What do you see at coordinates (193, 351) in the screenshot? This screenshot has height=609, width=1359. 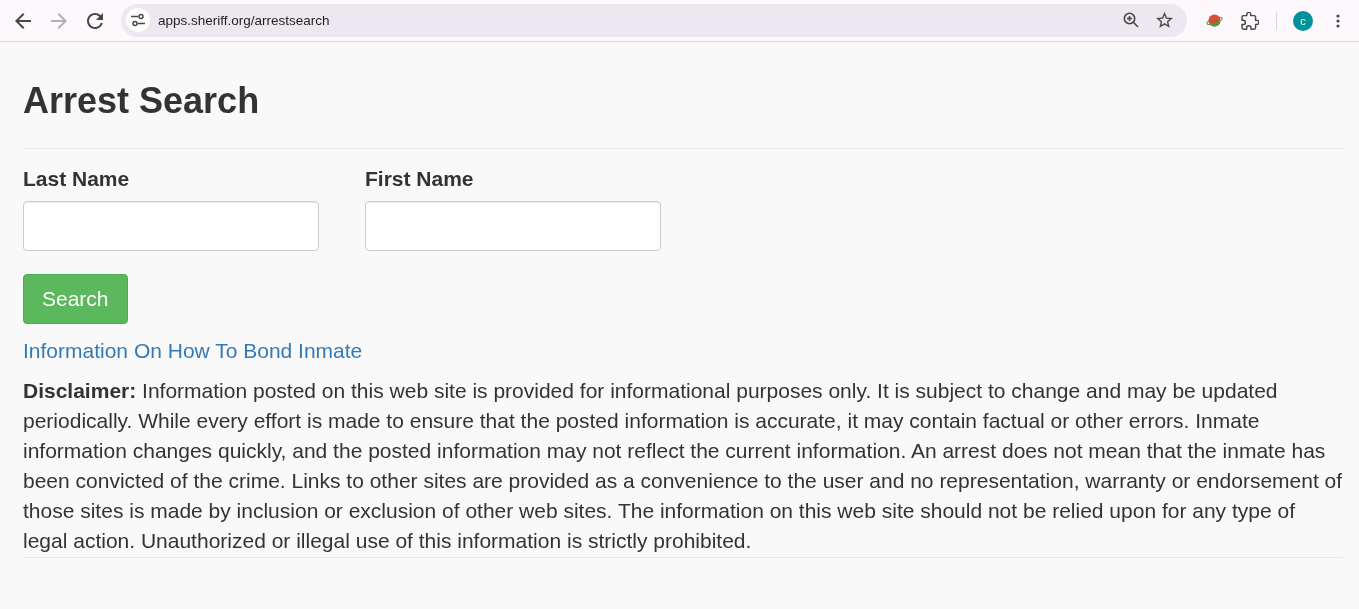 I see `bond-info-link: Information On How To Bond Inmate` at bounding box center [193, 351].